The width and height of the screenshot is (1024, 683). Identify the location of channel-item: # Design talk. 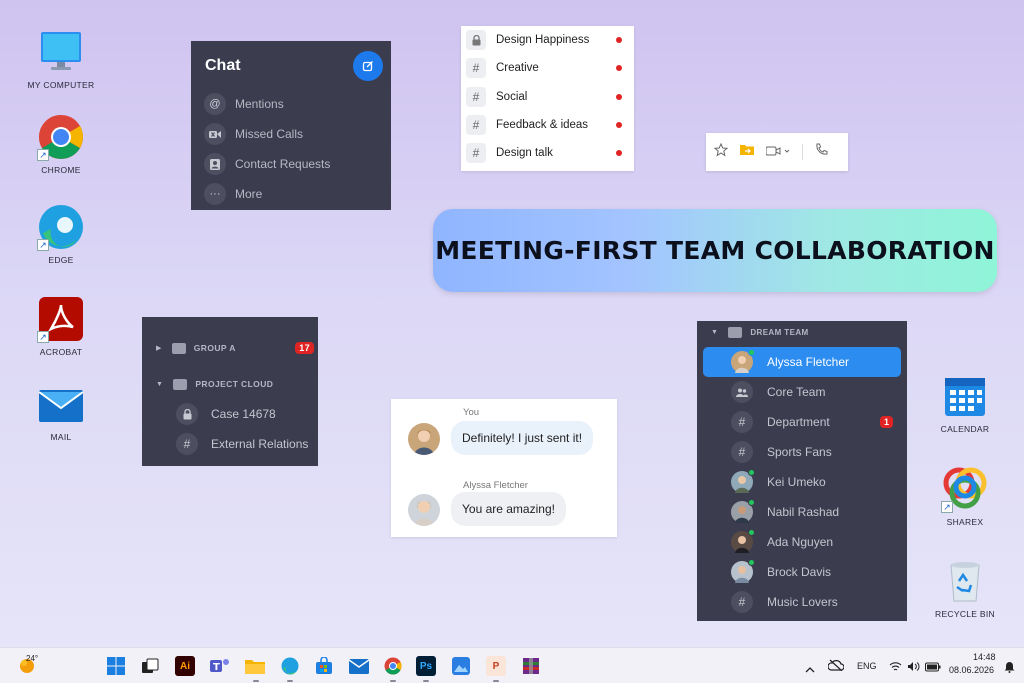
(547, 153).